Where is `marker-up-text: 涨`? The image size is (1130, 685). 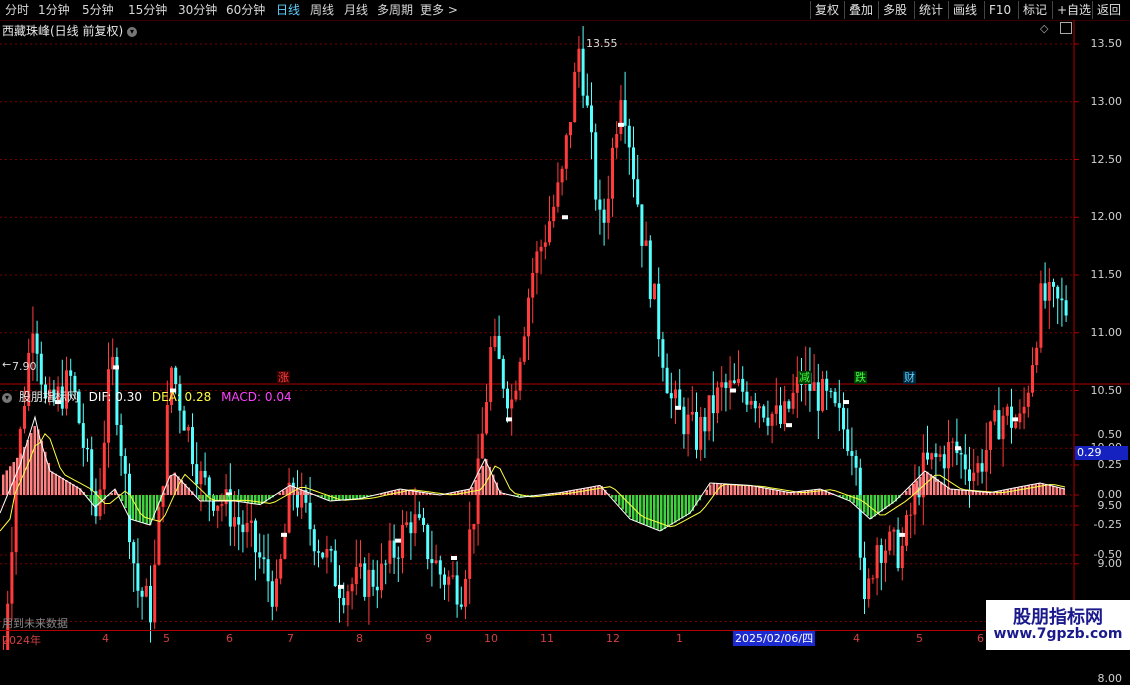
marker-up-text: 涨 is located at coordinates (283, 377).